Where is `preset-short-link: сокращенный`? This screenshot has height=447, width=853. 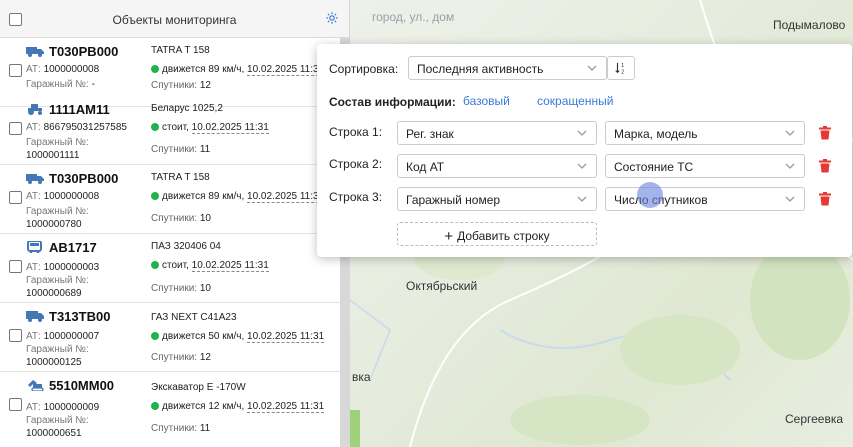 preset-short-link: сокращенный is located at coordinates (575, 101).